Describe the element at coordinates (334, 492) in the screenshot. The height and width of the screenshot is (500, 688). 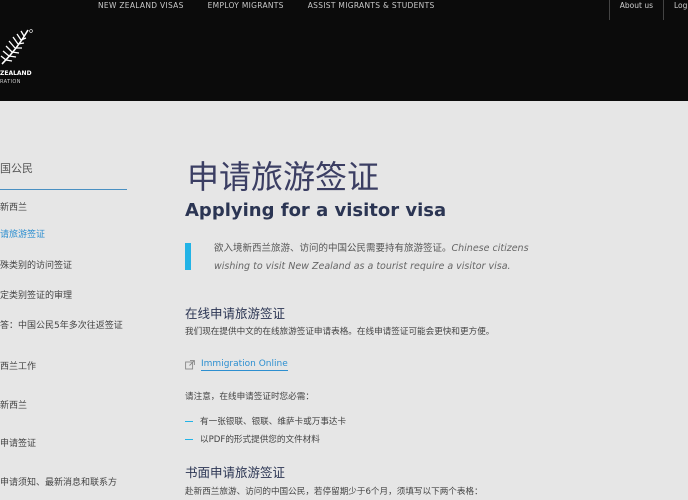
I see `paper-section-text: 赴新西兰旅游、访问的中国公民，若停留期少于6个月，须填写以下两个表格：` at that location.